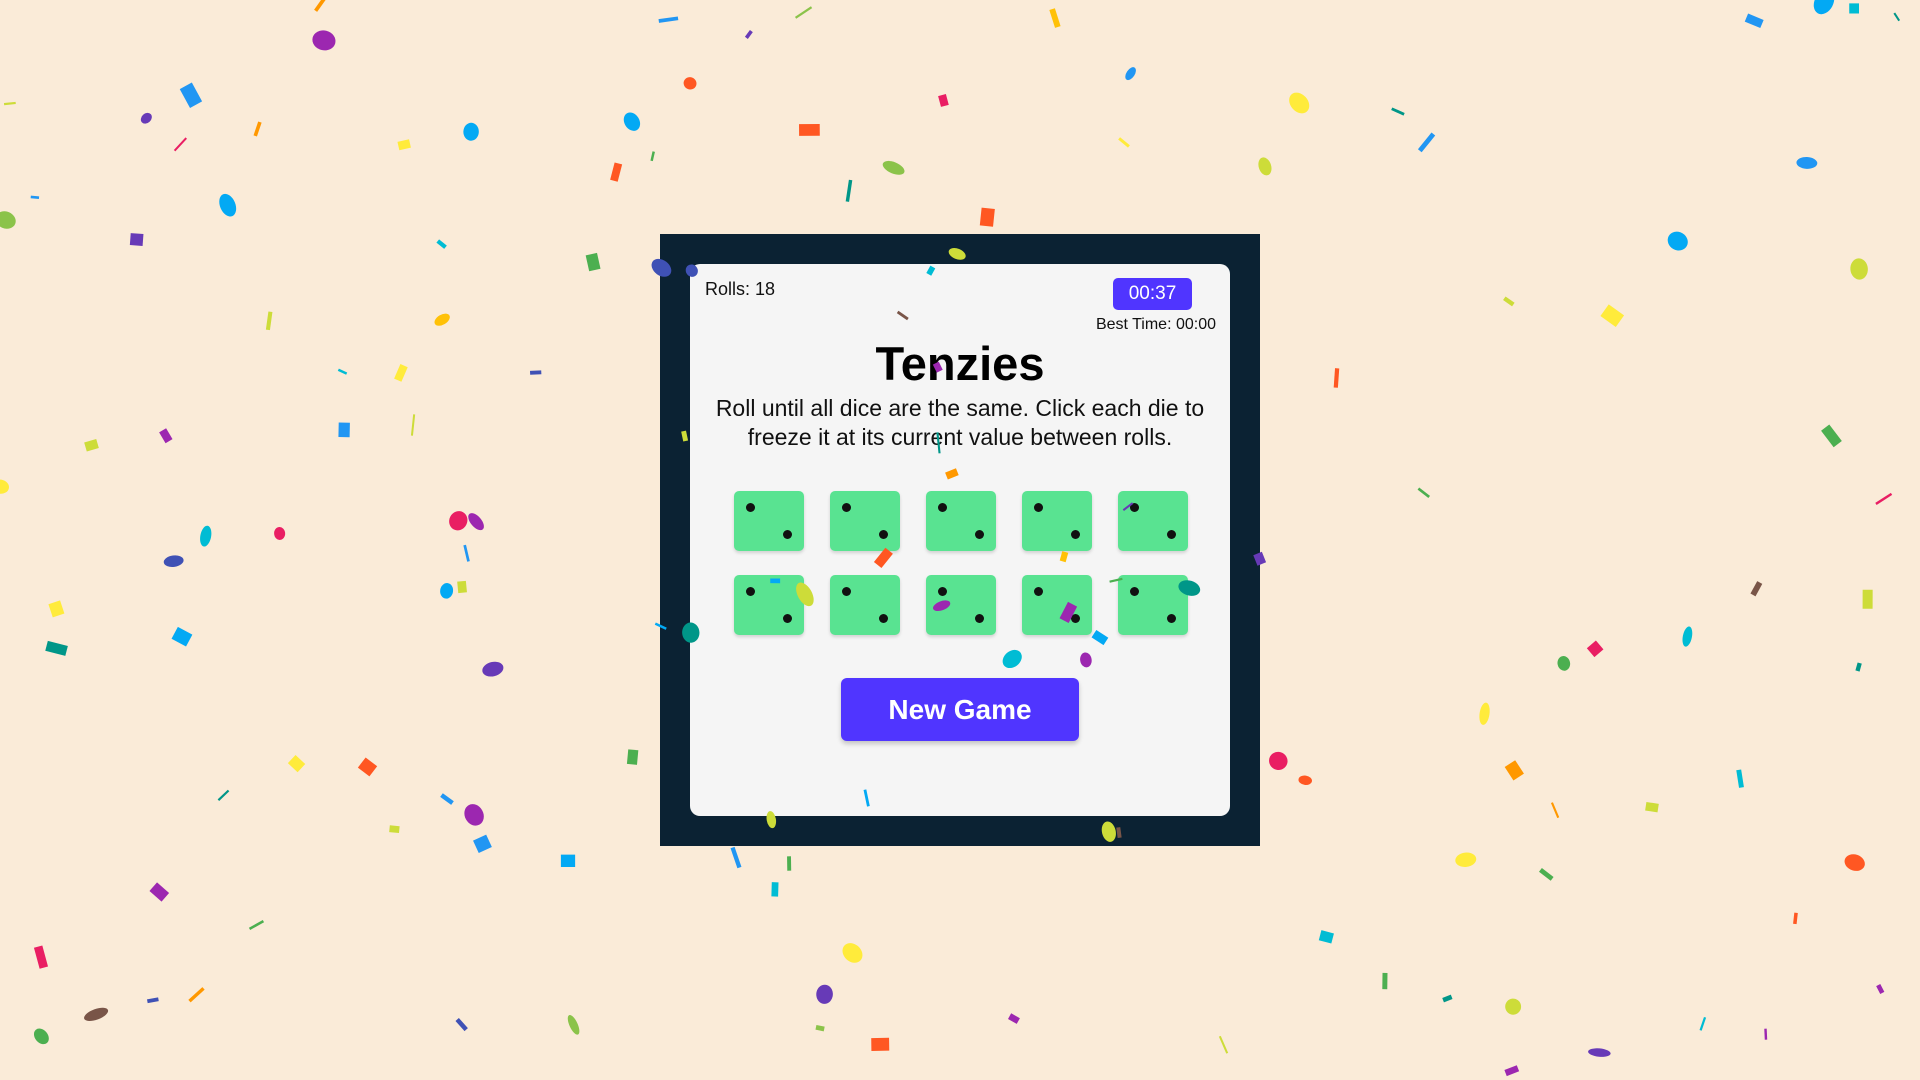 The width and height of the screenshot is (1920, 1080). I want to click on timer-badge: 00:37, so click(1152, 294).